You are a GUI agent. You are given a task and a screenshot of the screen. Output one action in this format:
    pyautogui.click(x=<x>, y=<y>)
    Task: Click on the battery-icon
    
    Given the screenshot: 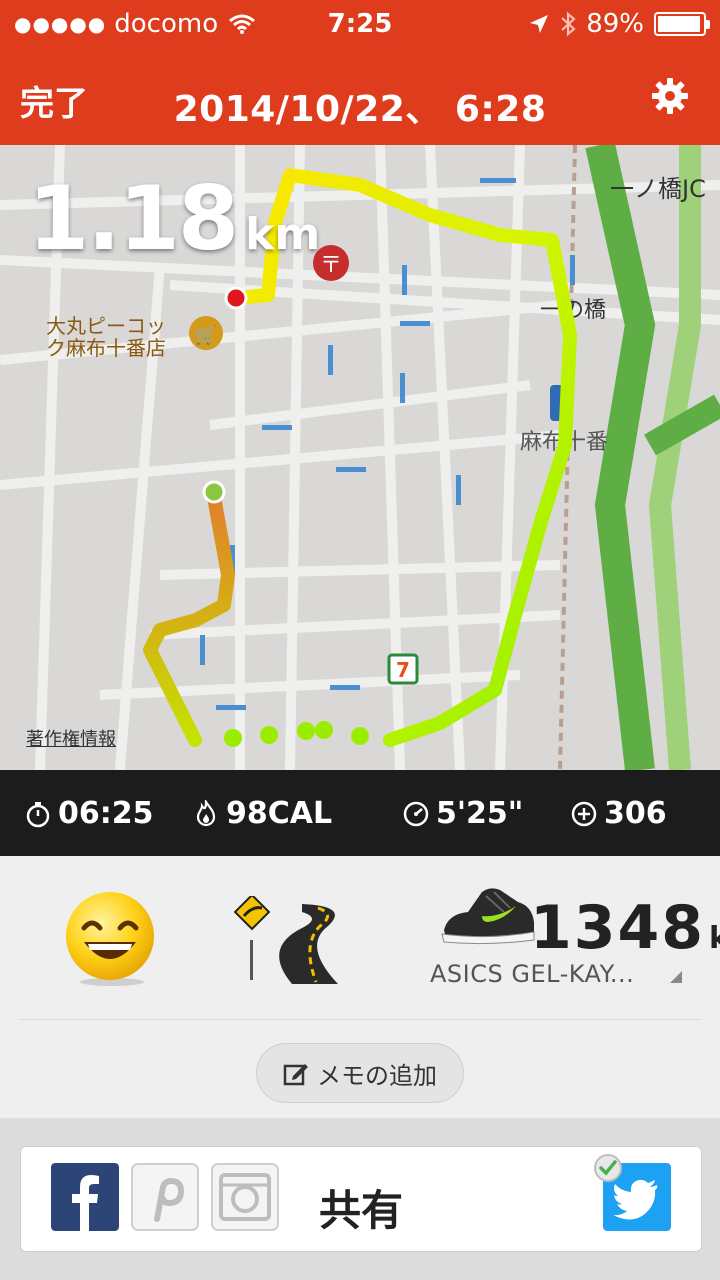 What is the action you would take?
    pyautogui.click(x=682, y=24)
    